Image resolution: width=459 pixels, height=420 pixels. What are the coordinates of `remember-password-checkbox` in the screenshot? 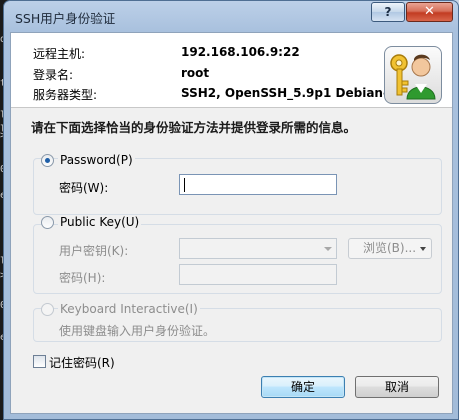 It's located at (39, 361).